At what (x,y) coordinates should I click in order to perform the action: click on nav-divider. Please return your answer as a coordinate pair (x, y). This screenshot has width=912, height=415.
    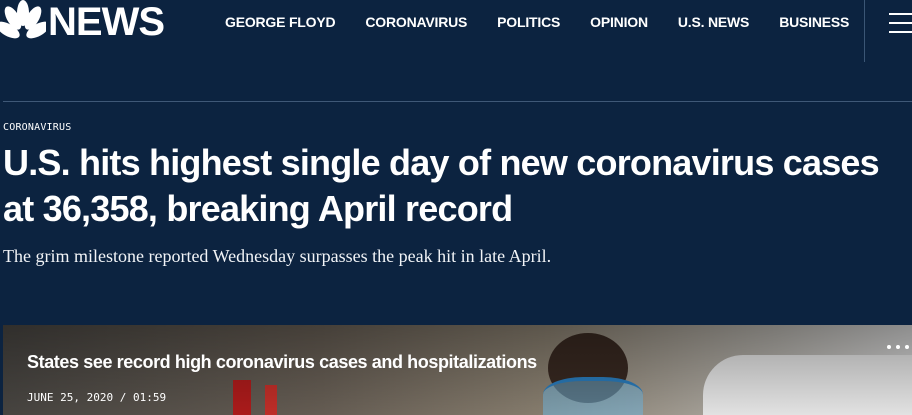
    Looking at the image, I should click on (864, 31).